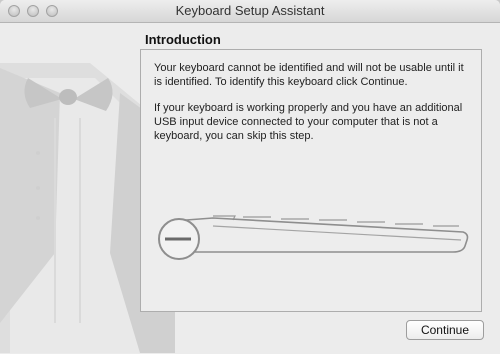 The width and height of the screenshot is (500, 354). I want to click on keyboard-outline-icon, so click(313, 237).